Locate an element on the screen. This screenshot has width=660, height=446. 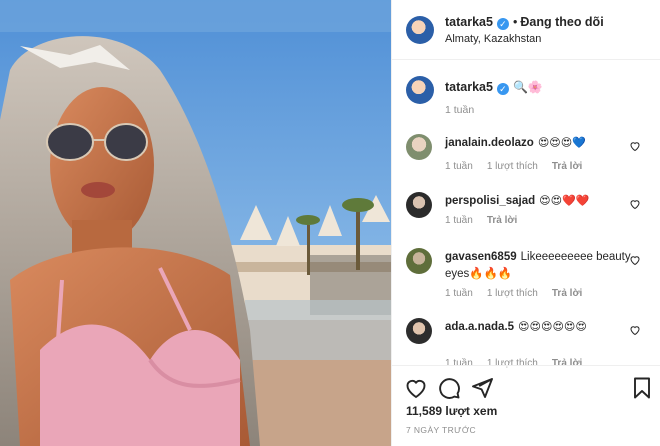
comment-text: ada.a.nada.5 😍😍😍😍😍😍 is located at coordinates (540, 327).